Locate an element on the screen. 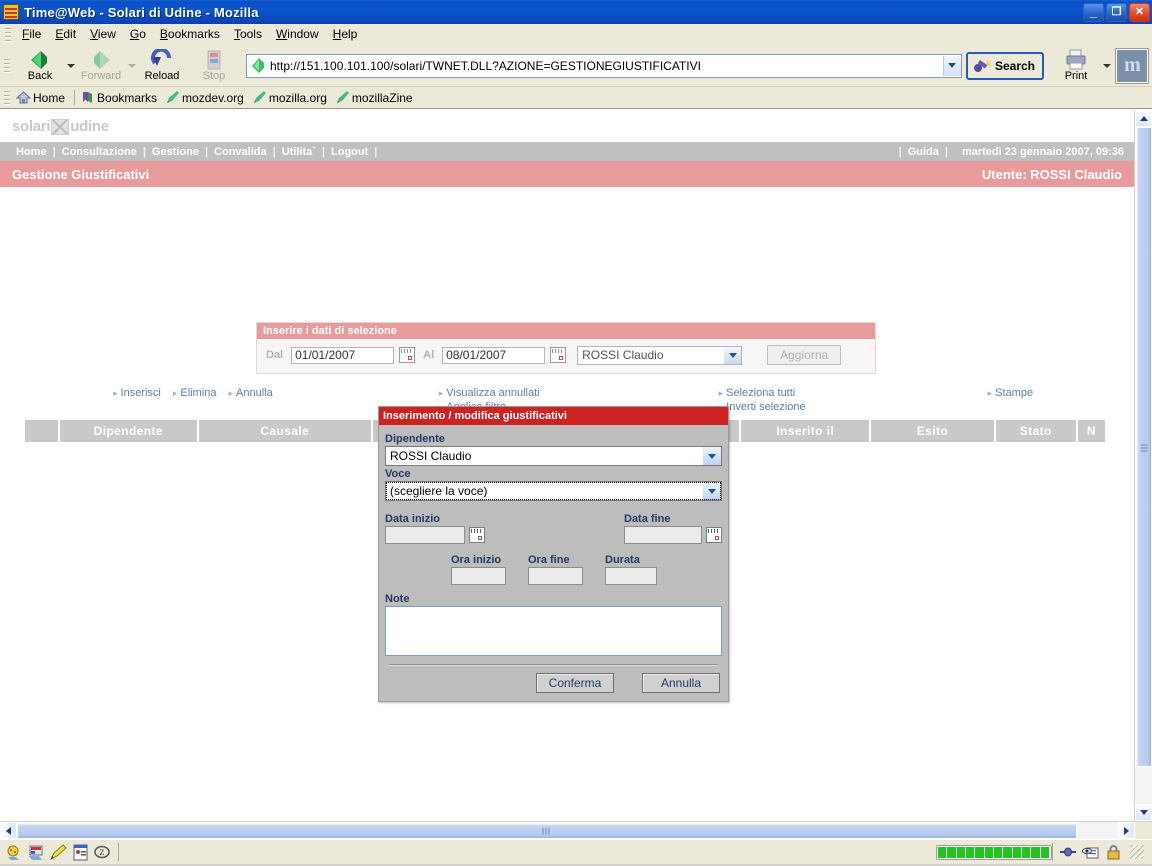 This screenshot has width=1152, height=866. url-dropdown-icon is located at coordinates (951, 65).